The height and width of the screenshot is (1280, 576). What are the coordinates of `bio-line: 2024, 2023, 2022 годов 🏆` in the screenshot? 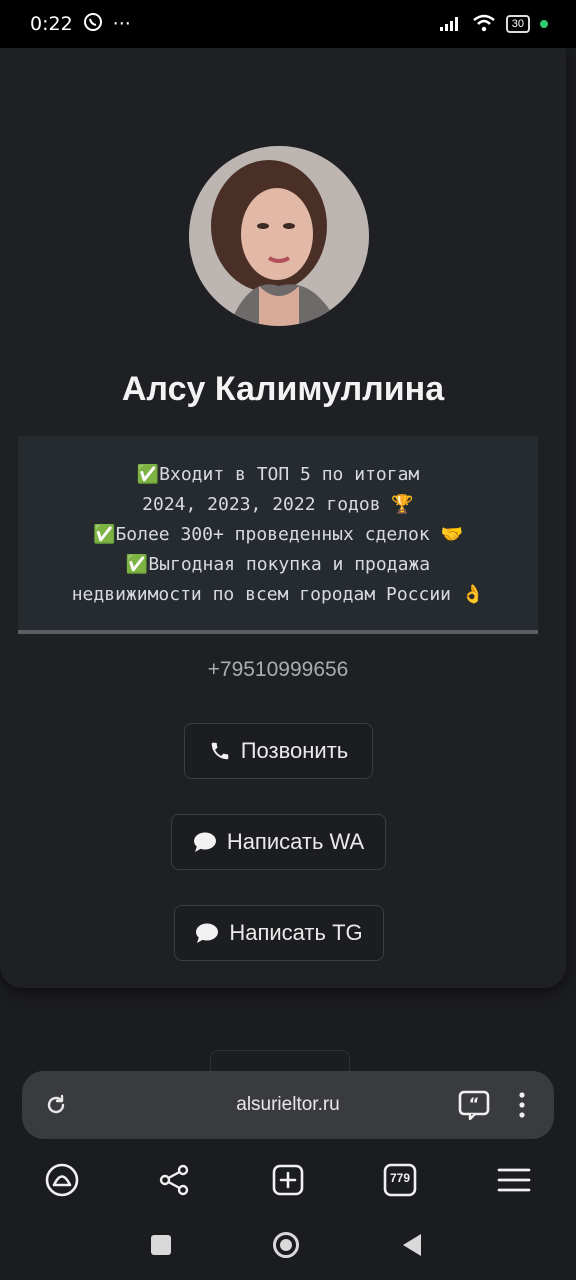 It's located at (278, 504).